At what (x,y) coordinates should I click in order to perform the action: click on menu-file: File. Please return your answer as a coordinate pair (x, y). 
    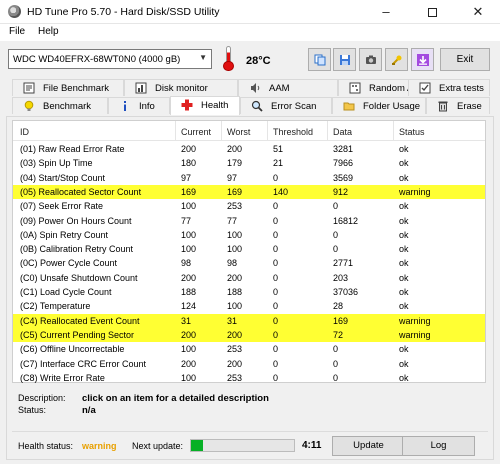
    Looking at the image, I should click on (17, 31).